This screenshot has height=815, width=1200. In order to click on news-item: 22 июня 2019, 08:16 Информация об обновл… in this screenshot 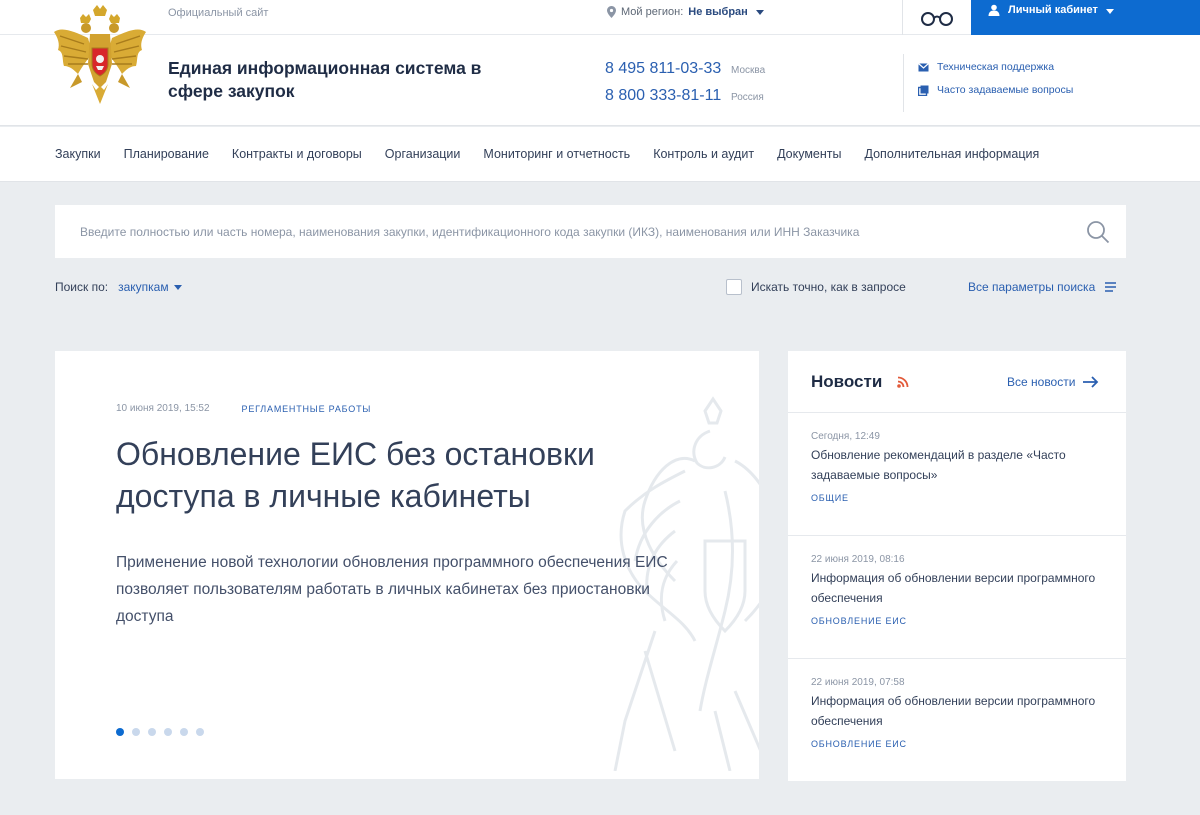, I will do `click(957, 597)`.